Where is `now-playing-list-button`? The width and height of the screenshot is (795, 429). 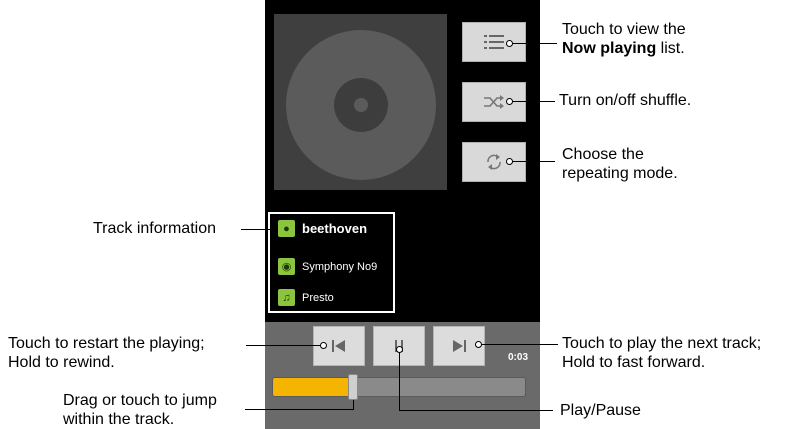
now-playing-list-button is located at coordinates (494, 42).